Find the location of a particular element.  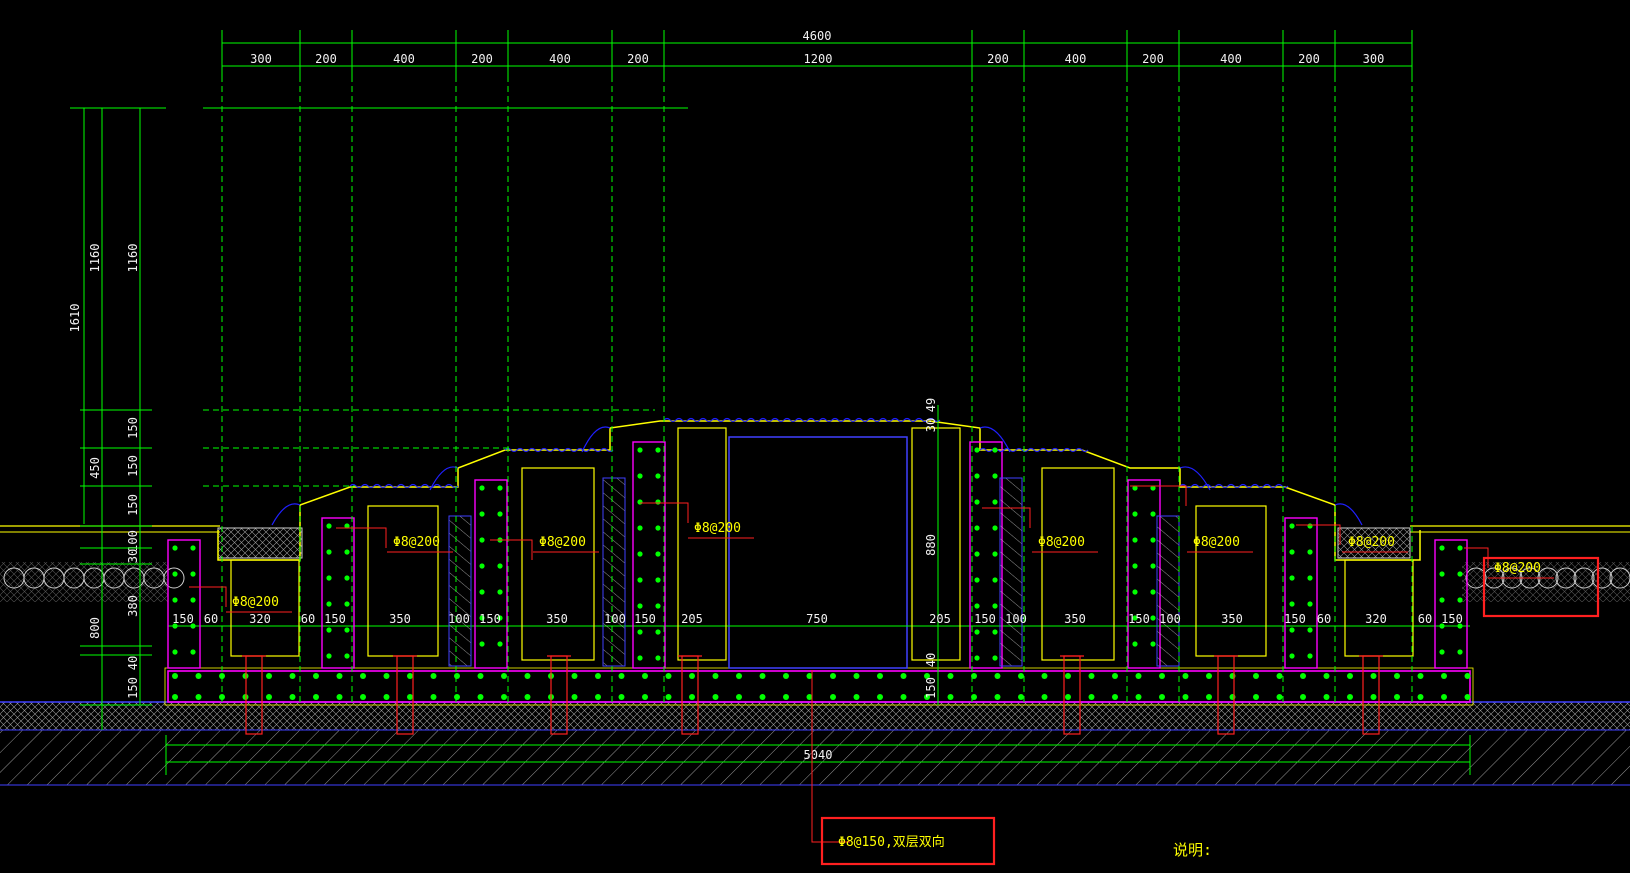

wall-dim-label-19: 350 is located at coordinates (1232, 619).